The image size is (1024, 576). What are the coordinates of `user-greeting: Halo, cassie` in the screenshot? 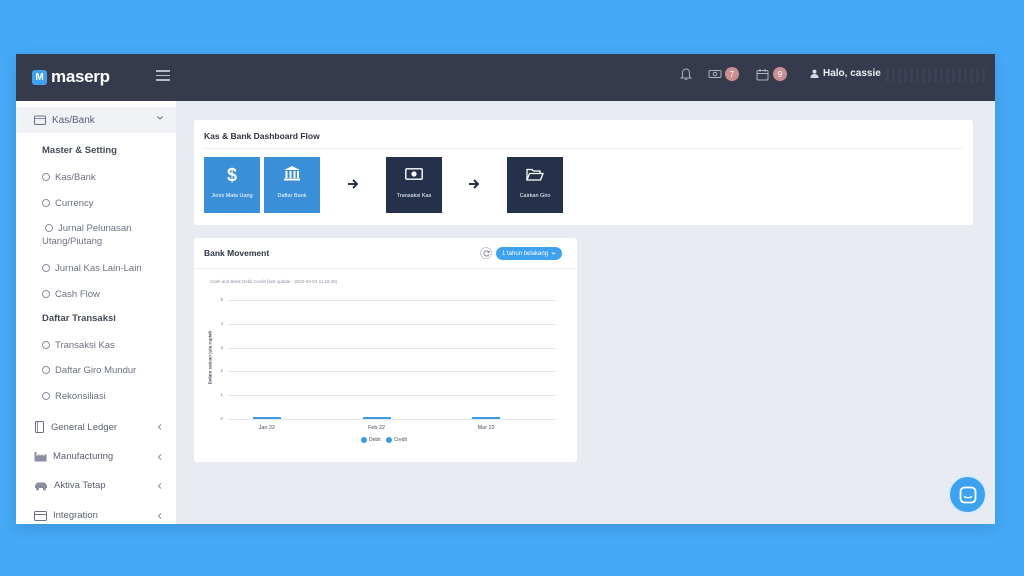 It's located at (852, 73).